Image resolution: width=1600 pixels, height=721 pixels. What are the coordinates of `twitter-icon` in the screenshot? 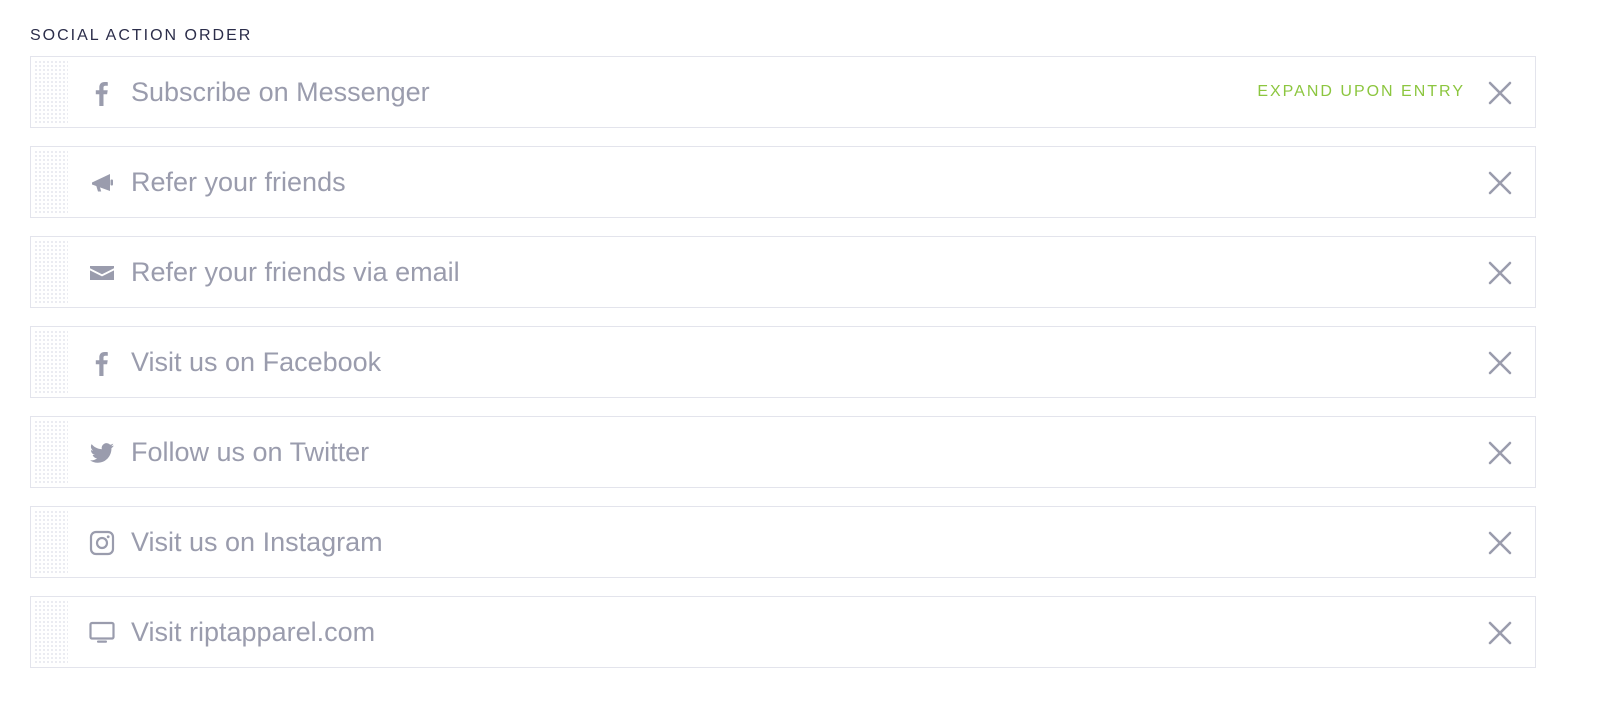 It's located at (102, 453).